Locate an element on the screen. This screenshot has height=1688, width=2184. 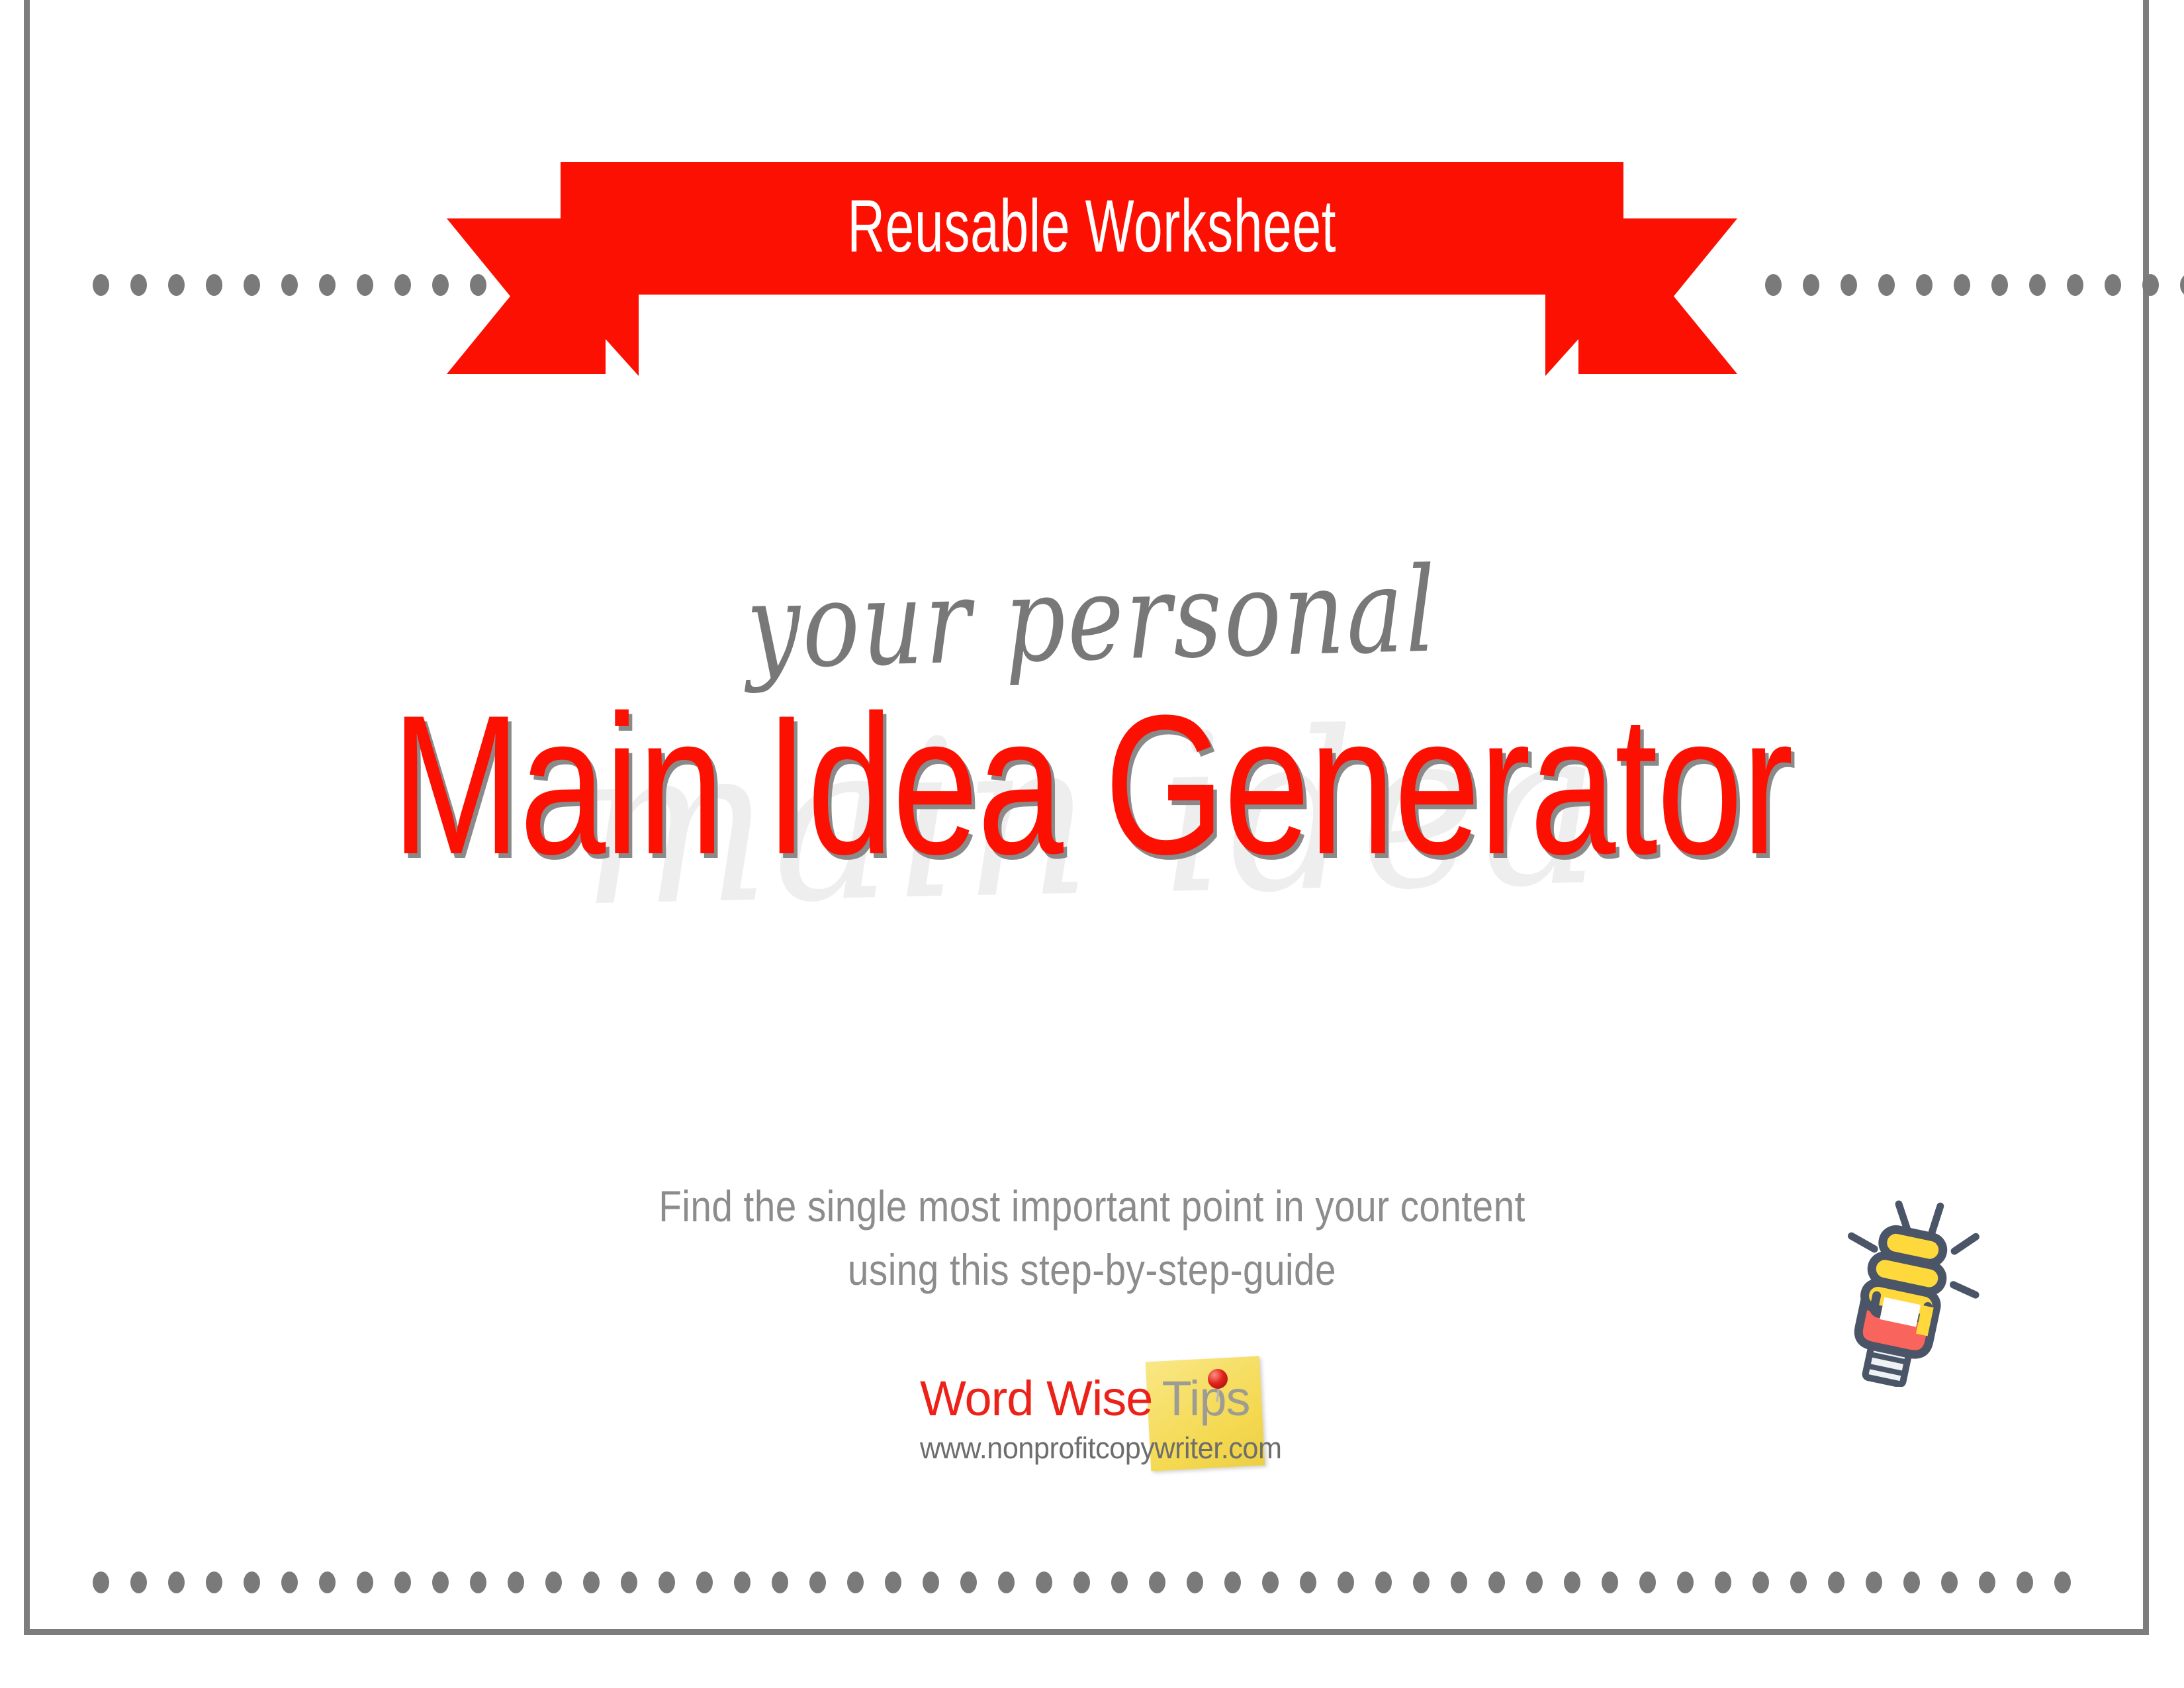
dot-row-bottom is located at coordinates (1082, 1582).